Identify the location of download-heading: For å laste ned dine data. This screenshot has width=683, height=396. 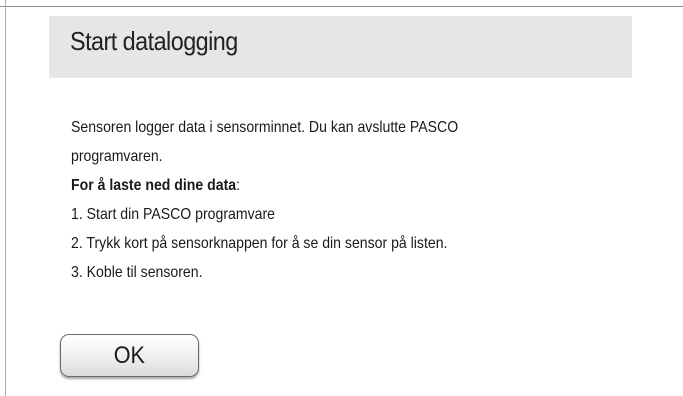
(154, 185).